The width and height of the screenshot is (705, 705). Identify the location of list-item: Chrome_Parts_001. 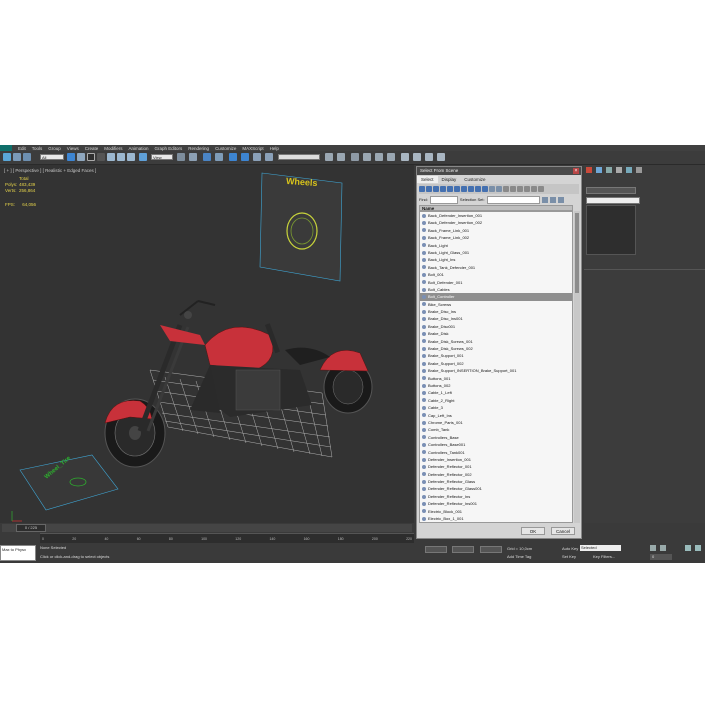
(496, 422).